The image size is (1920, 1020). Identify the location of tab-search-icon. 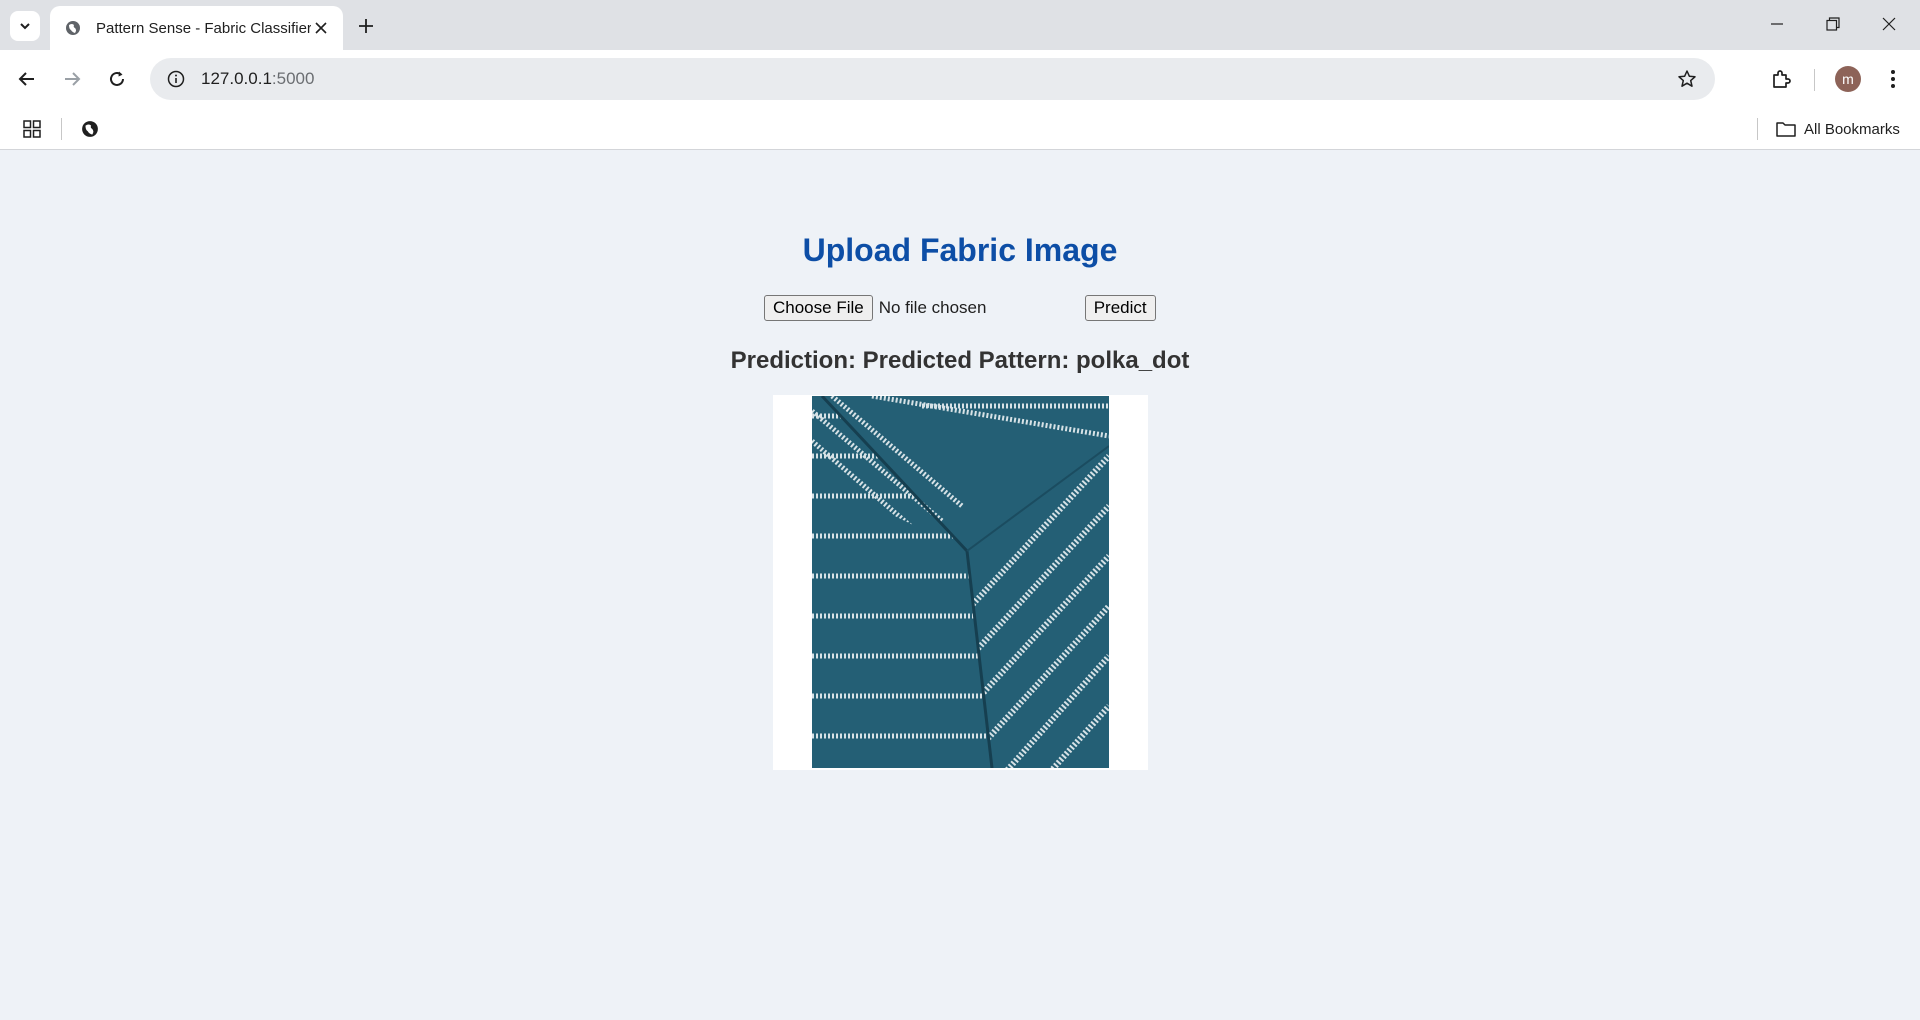
(25, 26).